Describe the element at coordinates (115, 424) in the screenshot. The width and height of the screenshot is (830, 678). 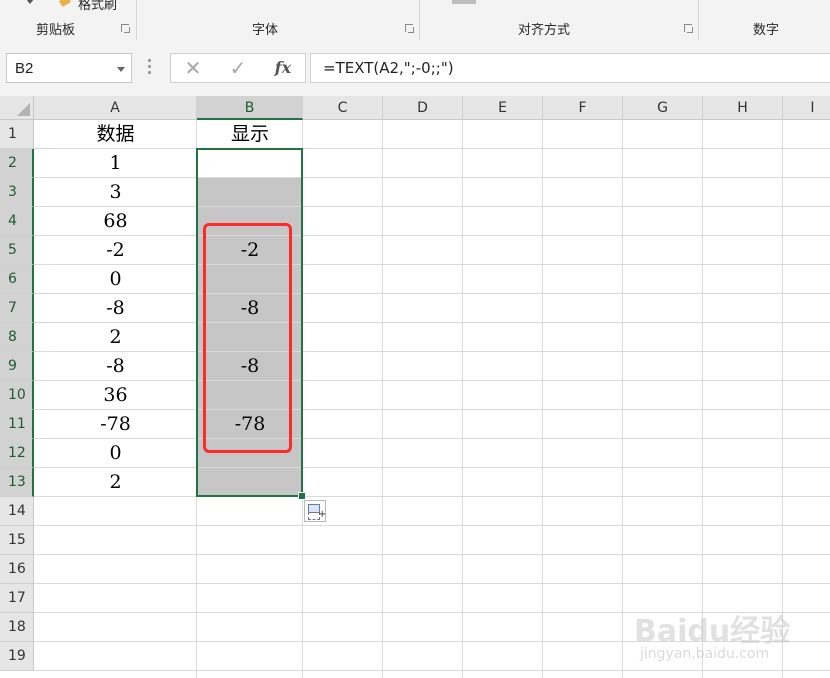
I see `cell-a11: -78` at that location.